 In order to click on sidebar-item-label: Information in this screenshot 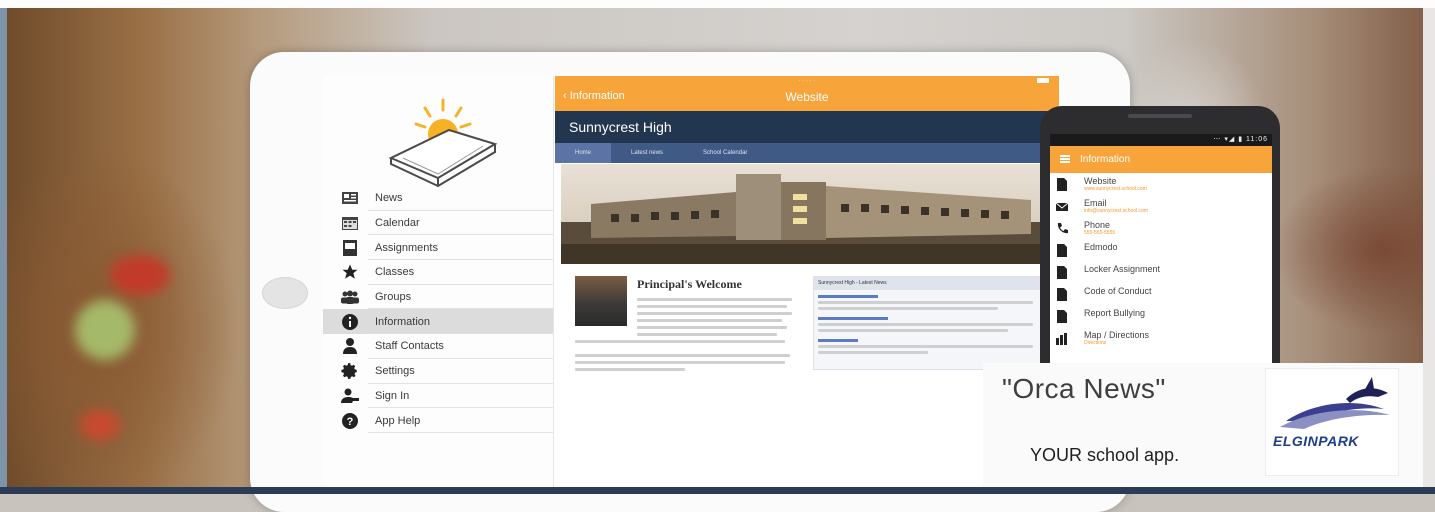, I will do `click(403, 321)`.